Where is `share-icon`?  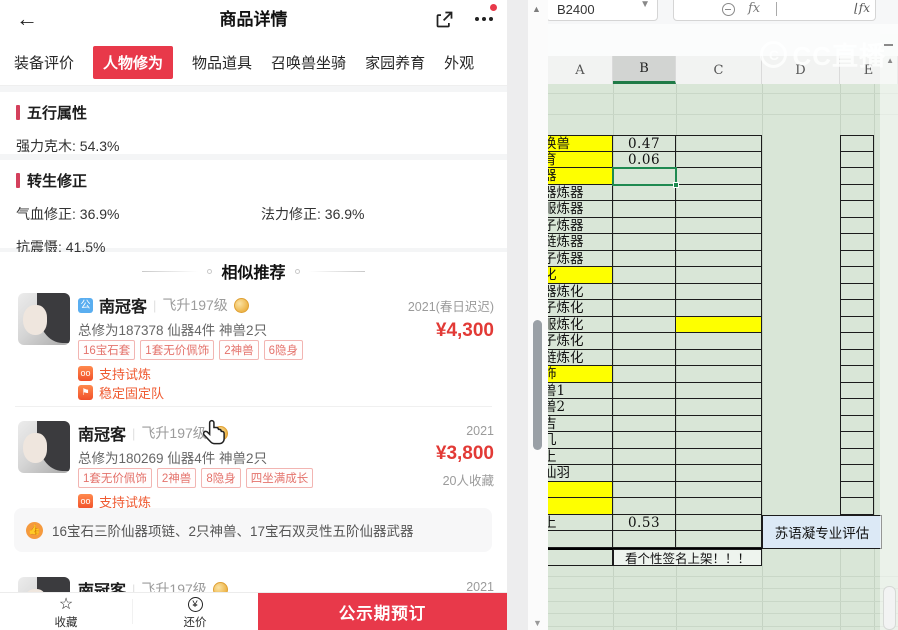
share-icon is located at coordinates (444, 19).